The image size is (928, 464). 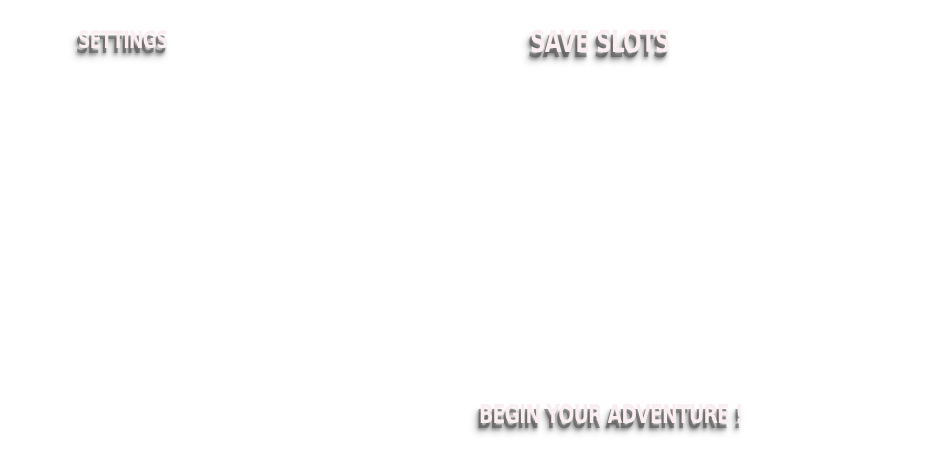 What do you see at coordinates (611, 415) in the screenshot?
I see `begin-adventure-button: BEGIN YOUR ADVENTURE !` at bounding box center [611, 415].